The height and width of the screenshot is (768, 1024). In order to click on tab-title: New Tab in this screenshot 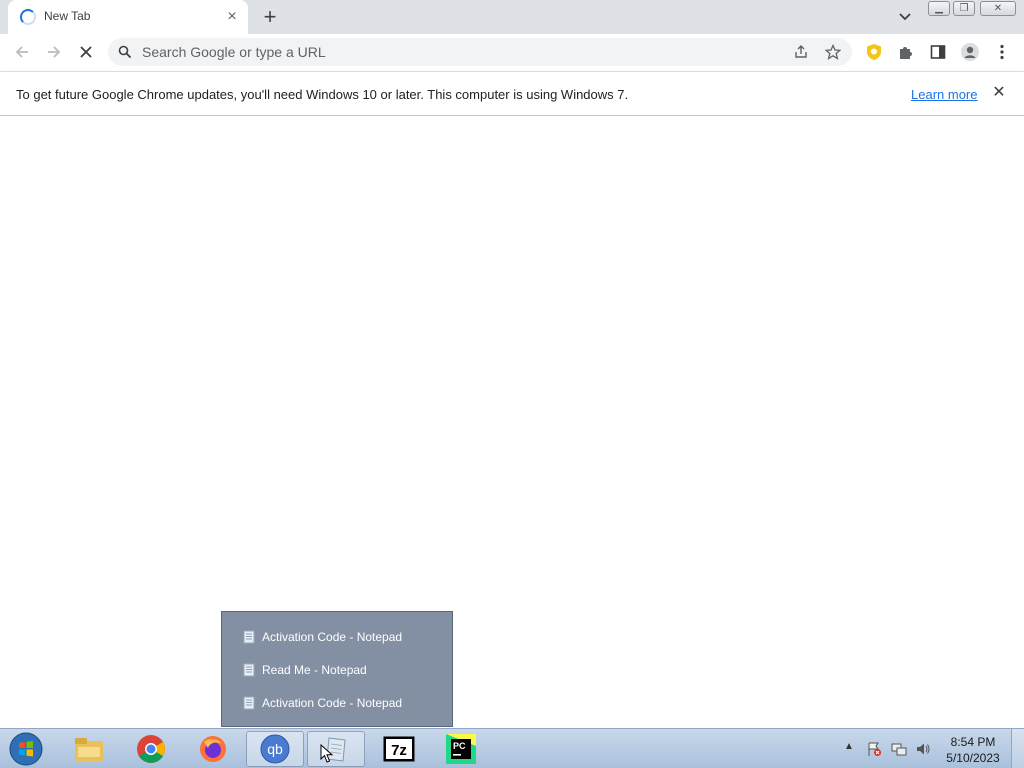, I will do `click(67, 16)`.